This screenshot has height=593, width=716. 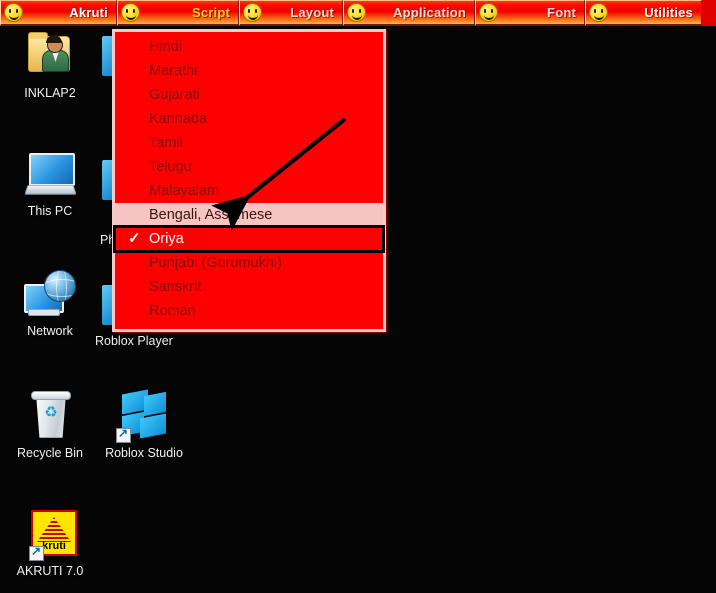 I want to click on monitor-icon, so click(x=50, y=174).